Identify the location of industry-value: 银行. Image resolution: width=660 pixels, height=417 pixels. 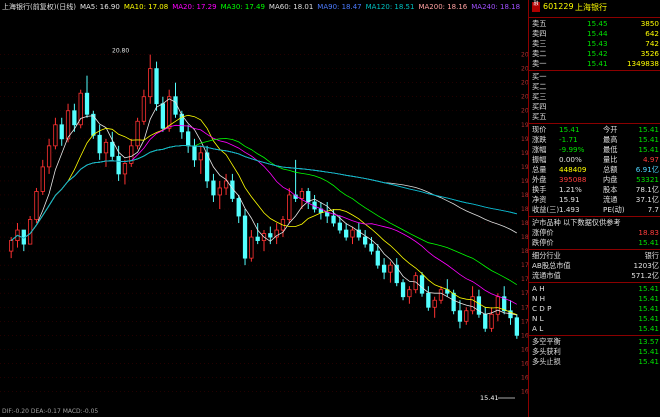
(651, 255).